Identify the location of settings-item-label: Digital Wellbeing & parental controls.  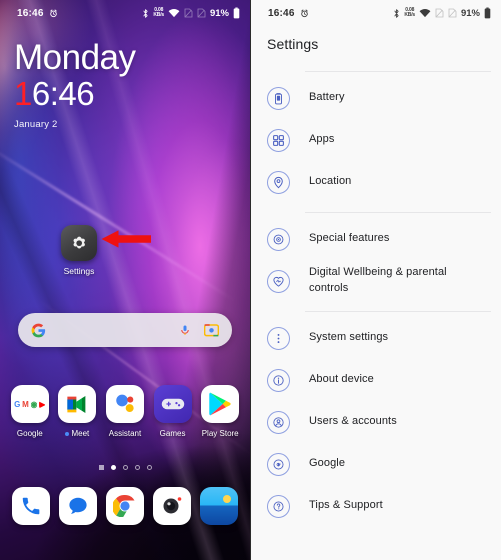
(378, 280).